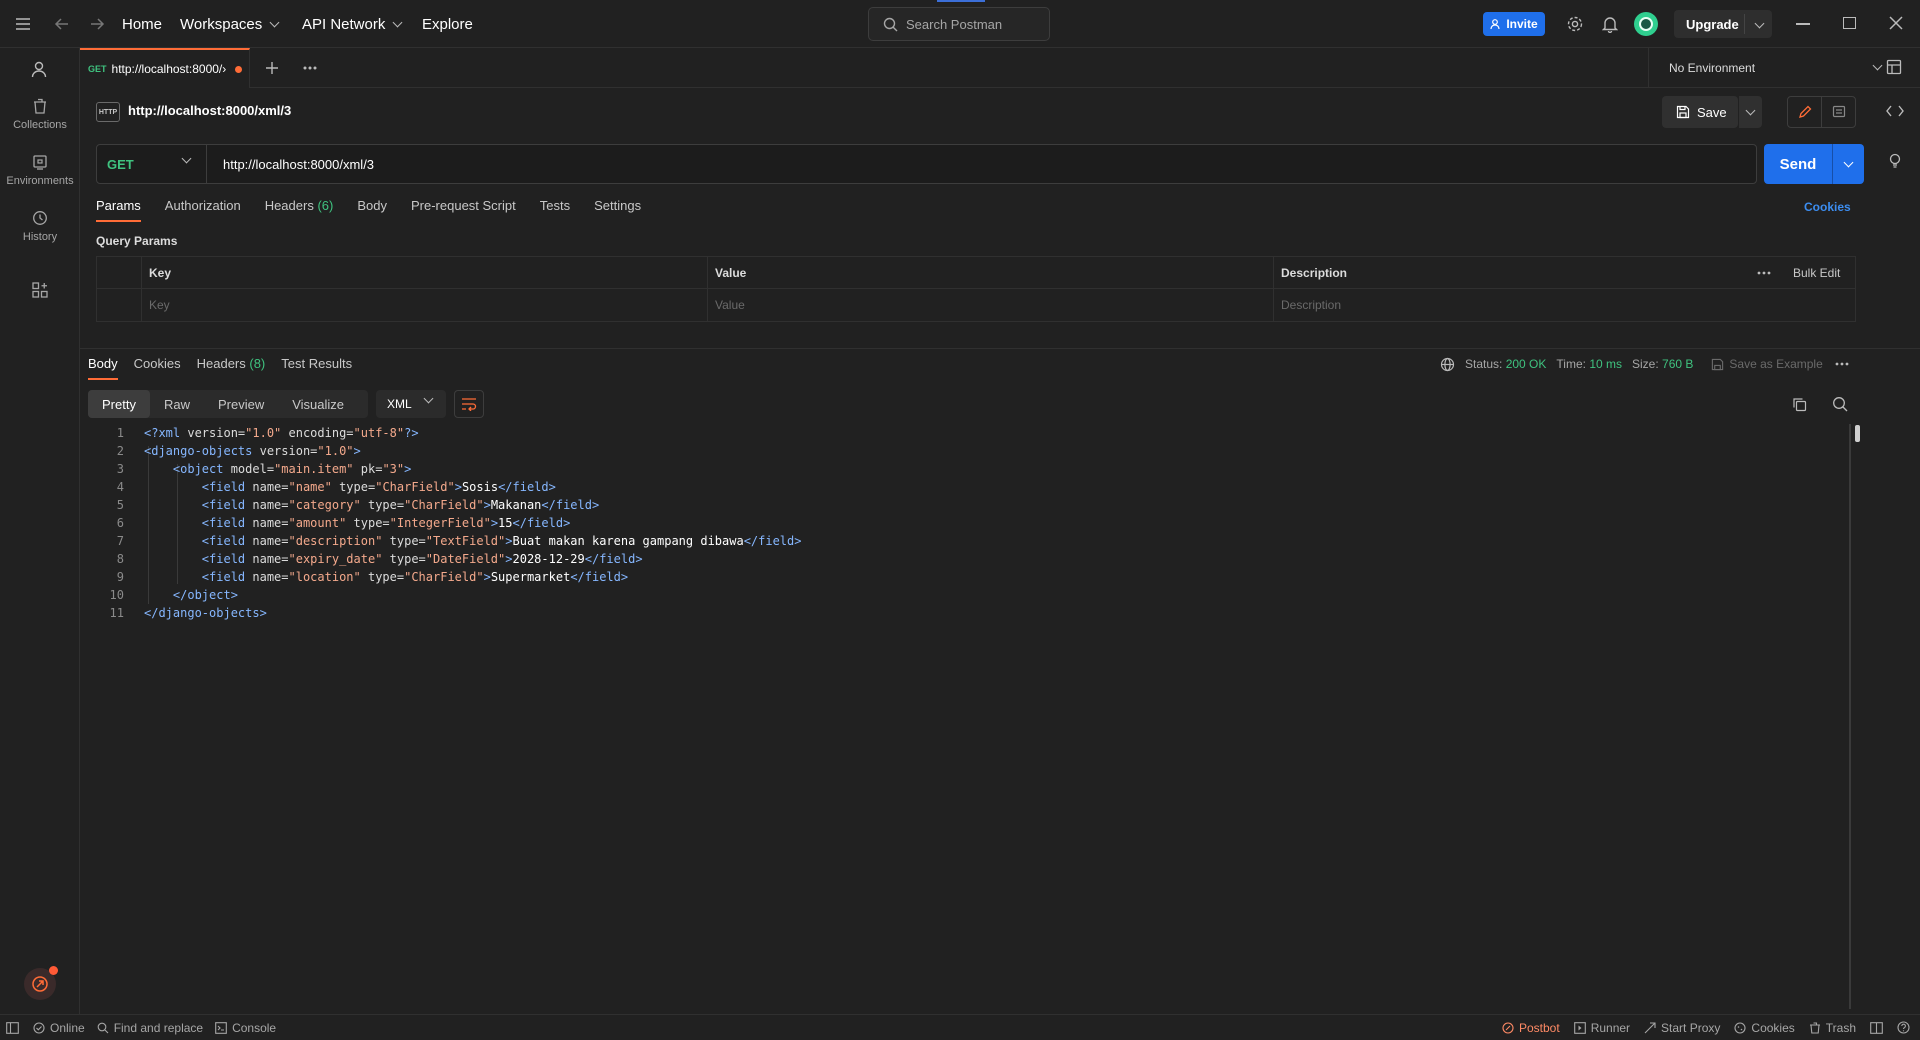 The image size is (1920, 1040). Describe the element at coordinates (1895, 160) in the screenshot. I see `lightbulb-icon` at that location.